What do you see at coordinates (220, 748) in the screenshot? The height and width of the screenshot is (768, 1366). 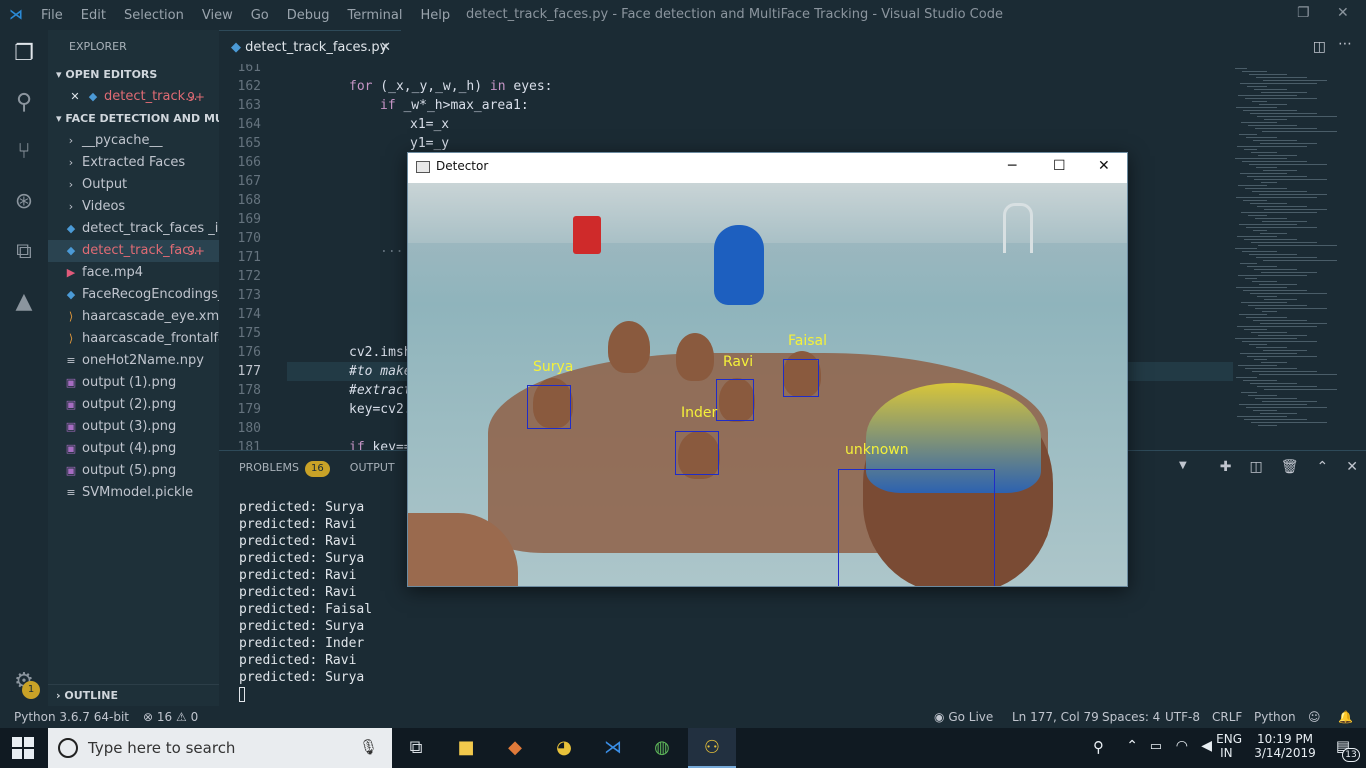 I see `taskbar-search: Type here to search 🎙` at bounding box center [220, 748].